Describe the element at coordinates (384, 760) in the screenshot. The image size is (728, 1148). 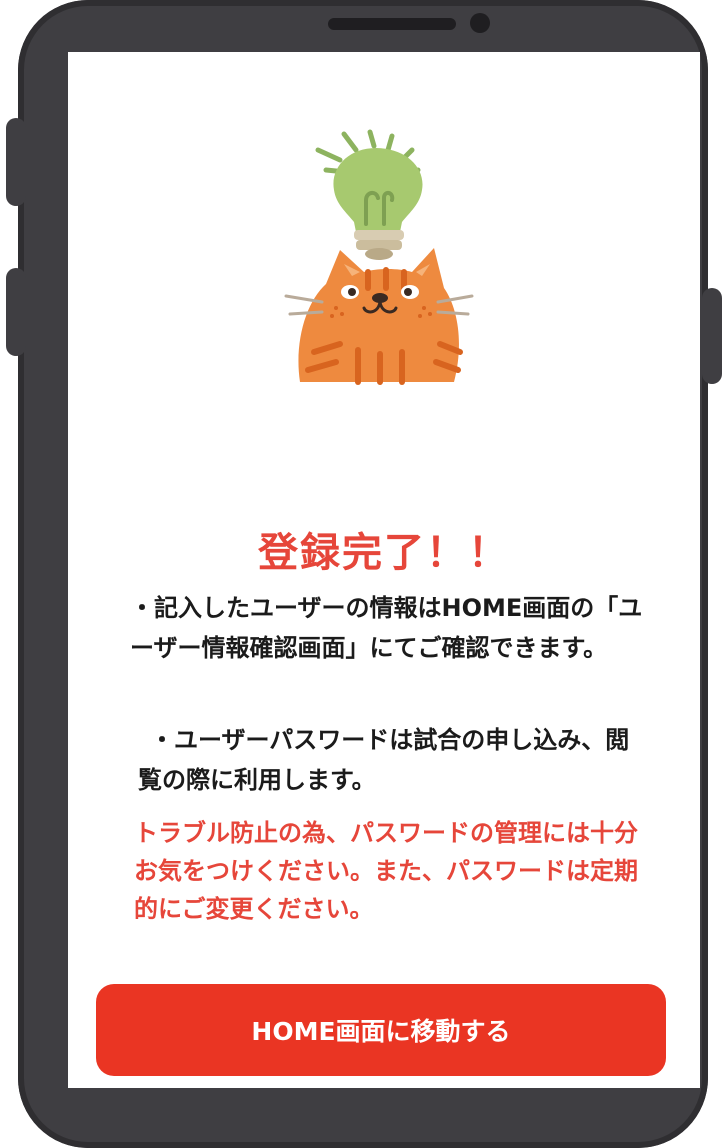
I see `password-usage-note: ・ユーザーパスワードは試合の申し込み、閲覧の際に利用します。` at that location.